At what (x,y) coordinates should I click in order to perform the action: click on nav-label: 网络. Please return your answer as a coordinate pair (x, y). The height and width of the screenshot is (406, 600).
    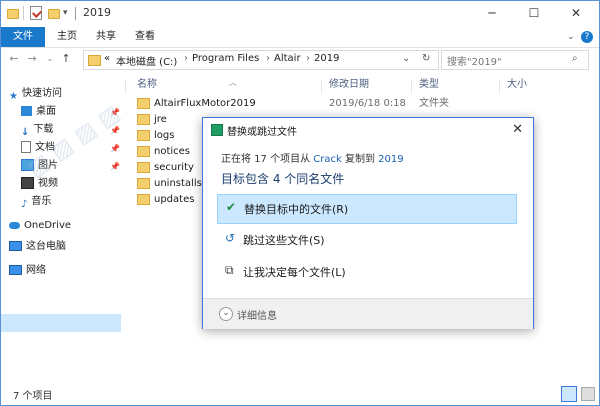
    Looking at the image, I should click on (36, 270).